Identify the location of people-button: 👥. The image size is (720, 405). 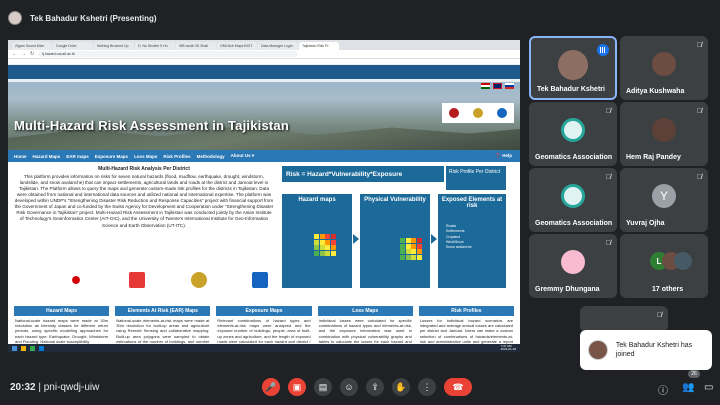
(688, 387).